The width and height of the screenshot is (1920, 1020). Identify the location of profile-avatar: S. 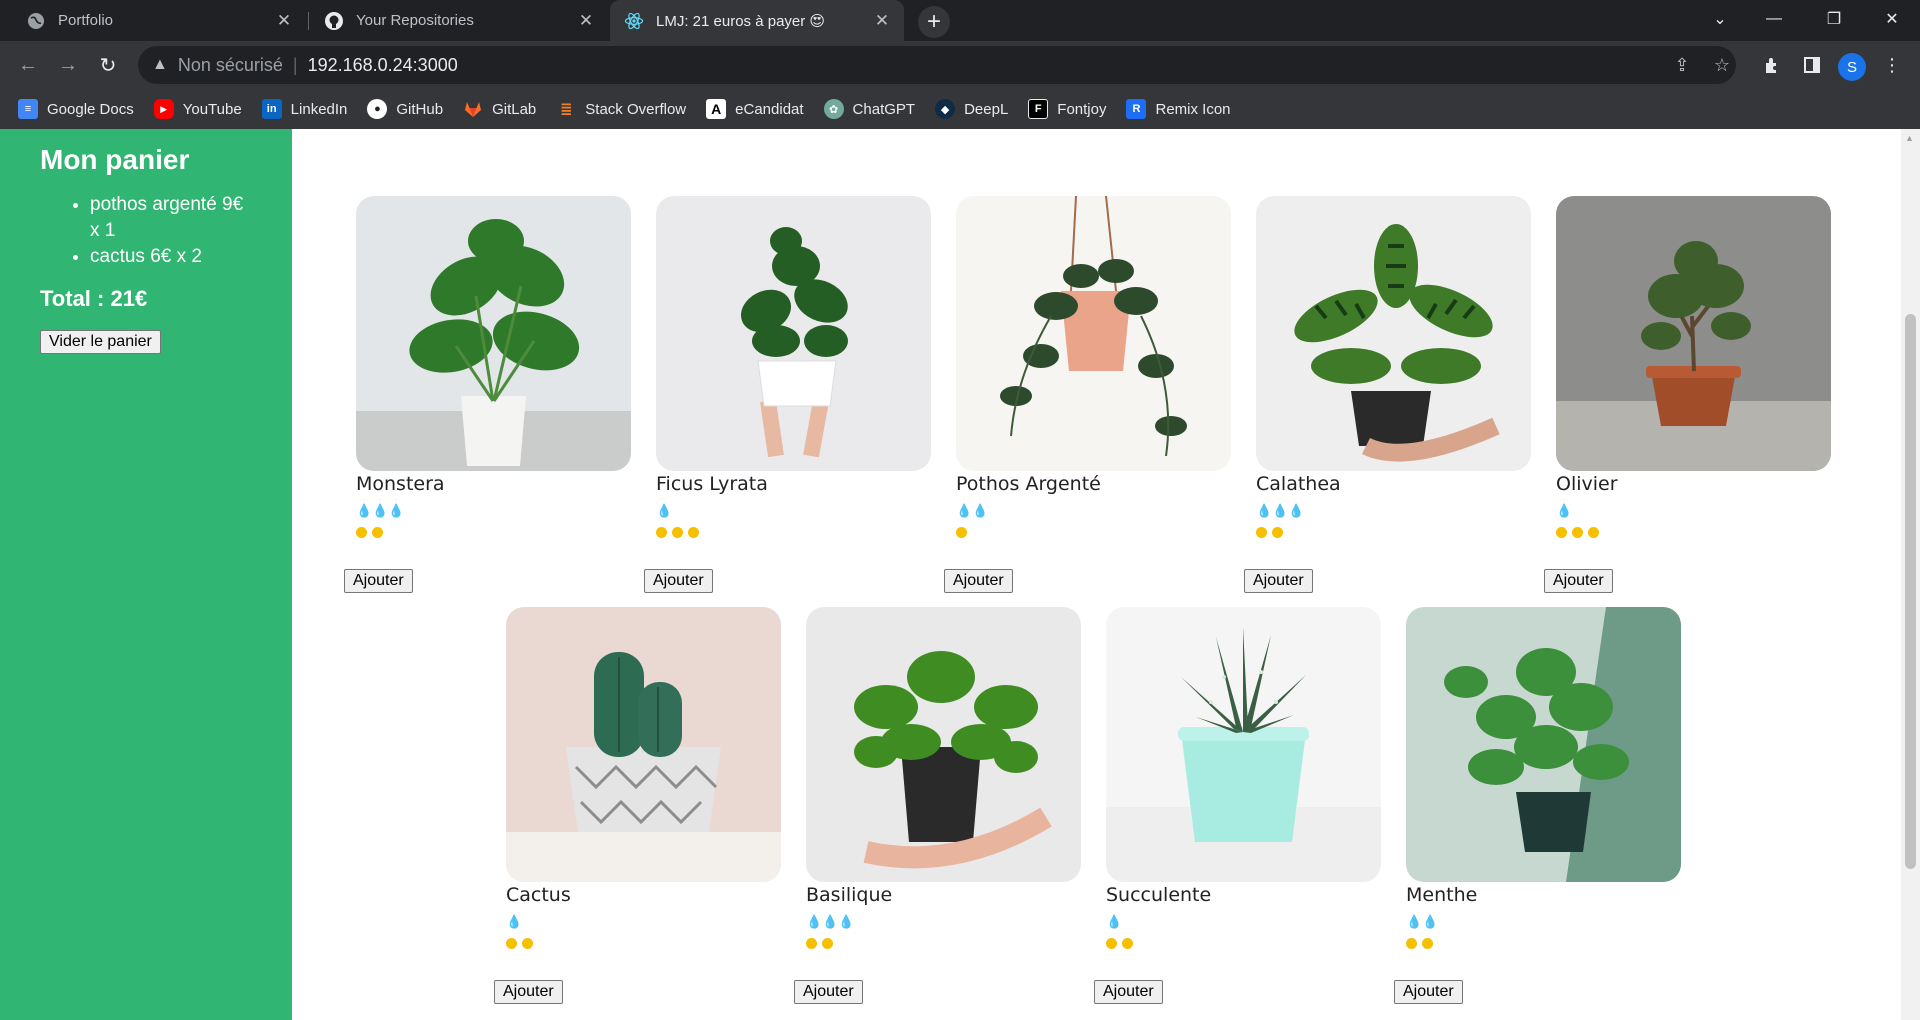
(1852, 67).